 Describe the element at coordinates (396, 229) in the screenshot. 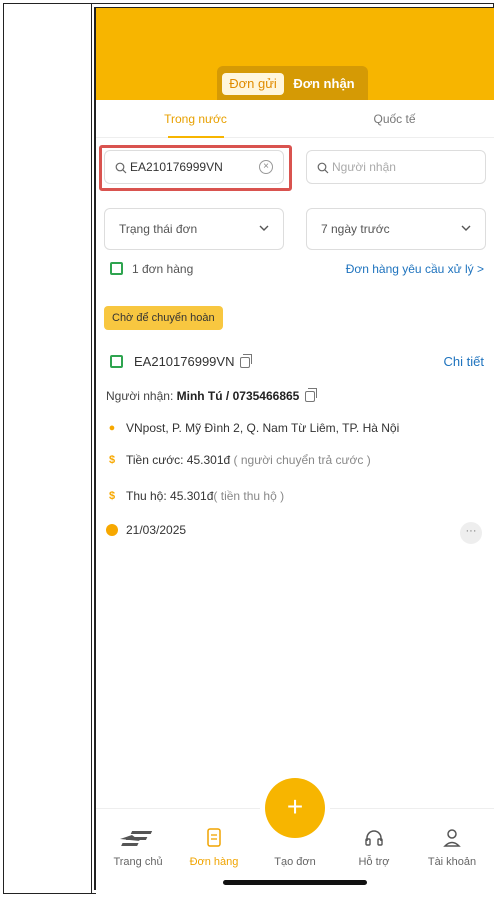

I see `period-filter-dropdown: 7 ngày trước` at that location.